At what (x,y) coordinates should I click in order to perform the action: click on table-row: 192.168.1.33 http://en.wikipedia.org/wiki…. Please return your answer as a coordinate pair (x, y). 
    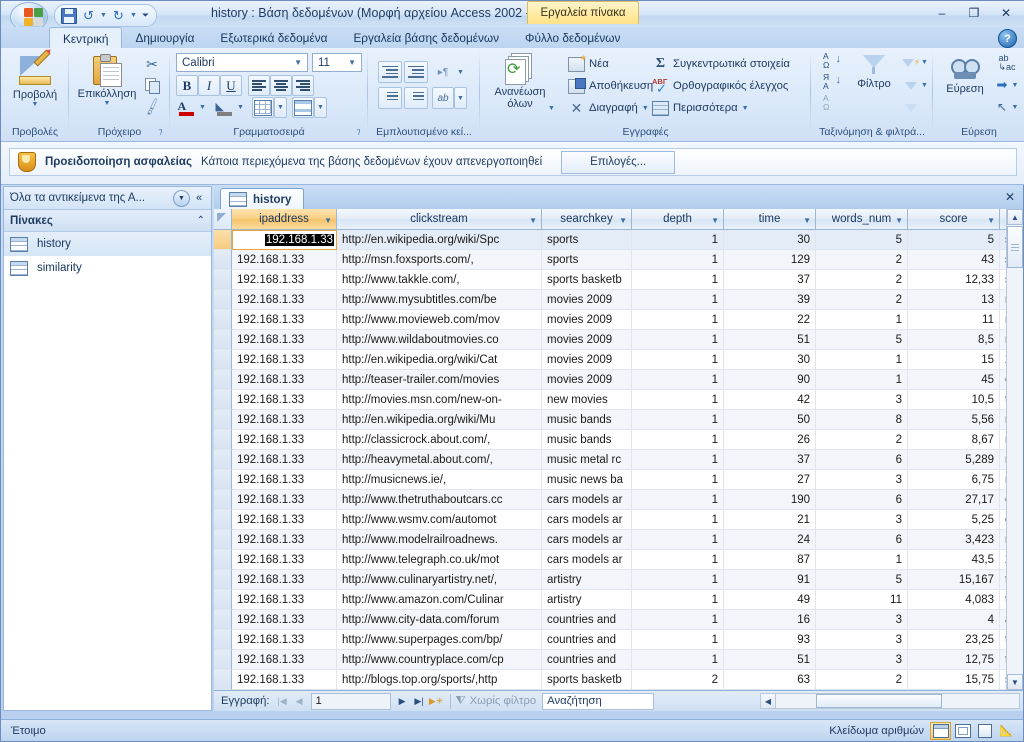
    Looking at the image, I should click on (618, 420).